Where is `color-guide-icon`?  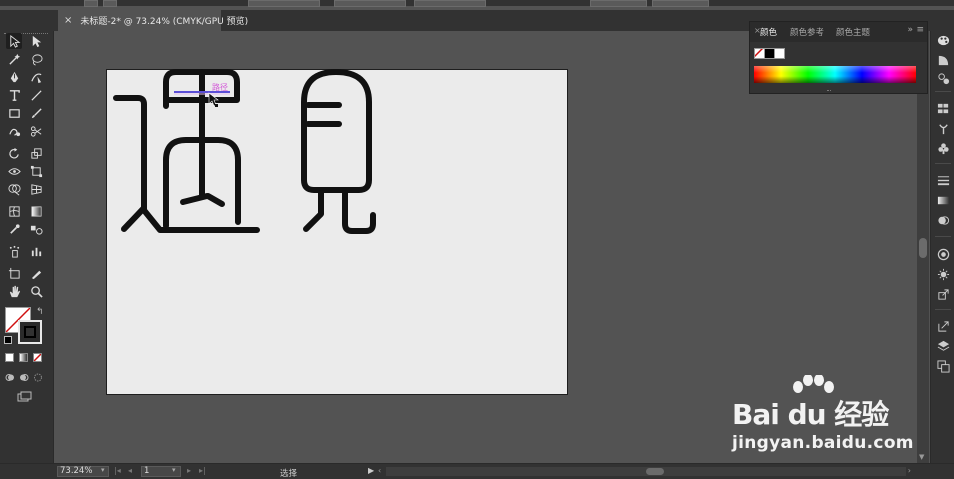 color-guide-icon is located at coordinates (943, 60).